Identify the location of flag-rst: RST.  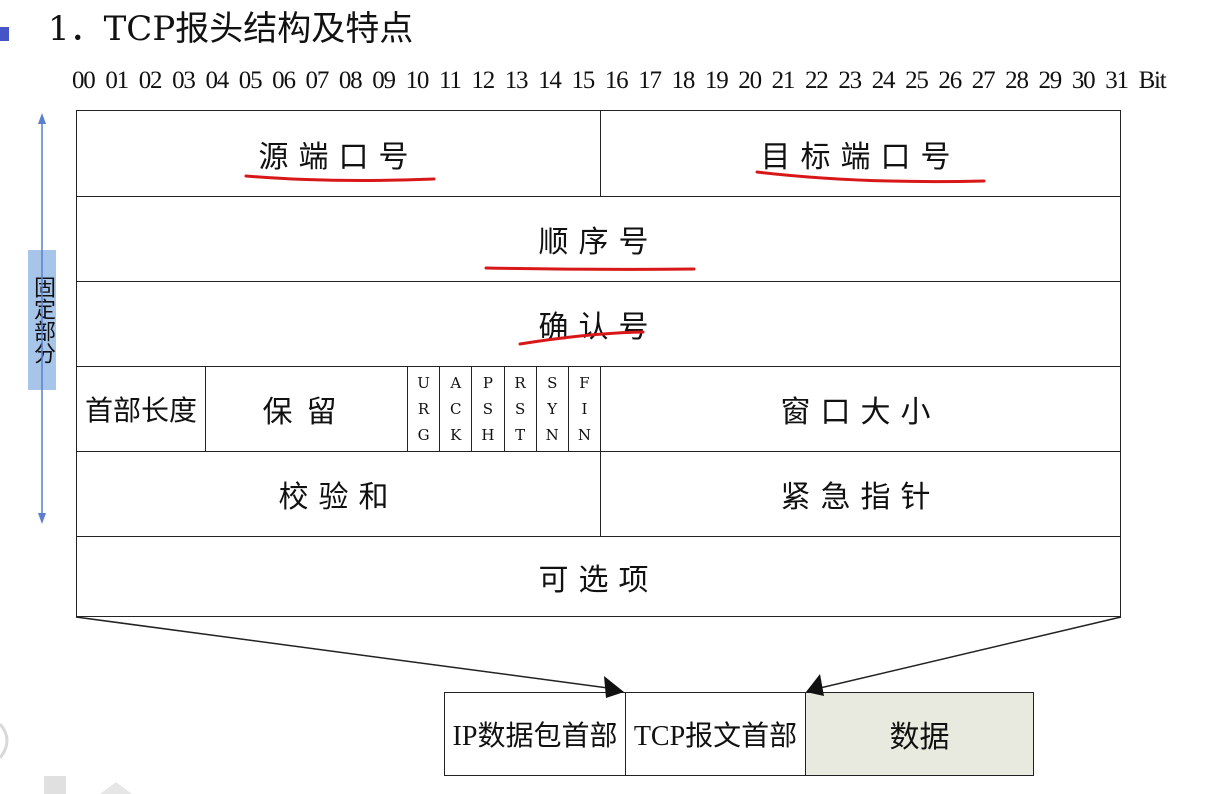
(519, 409).